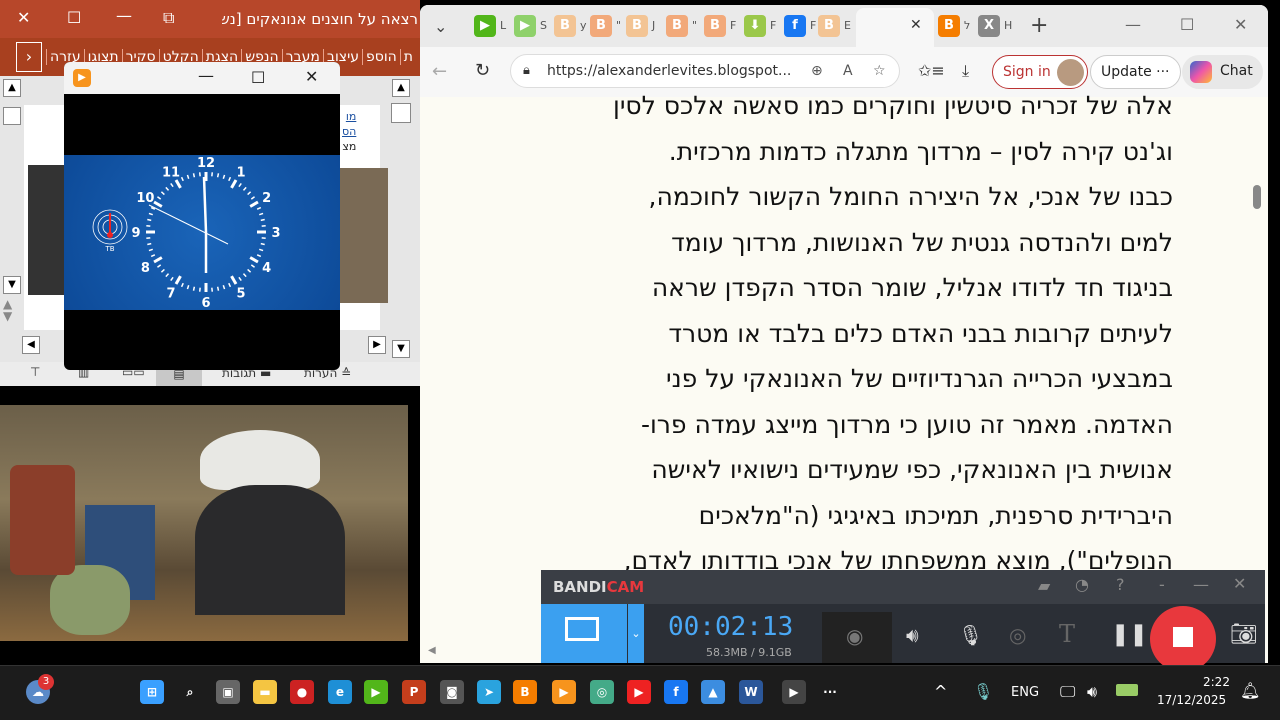 The height and width of the screenshot is (720, 1280). Describe the element at coordinates (1216, 682) in the screenshot. I see `clock-time: 2:22` at that location.